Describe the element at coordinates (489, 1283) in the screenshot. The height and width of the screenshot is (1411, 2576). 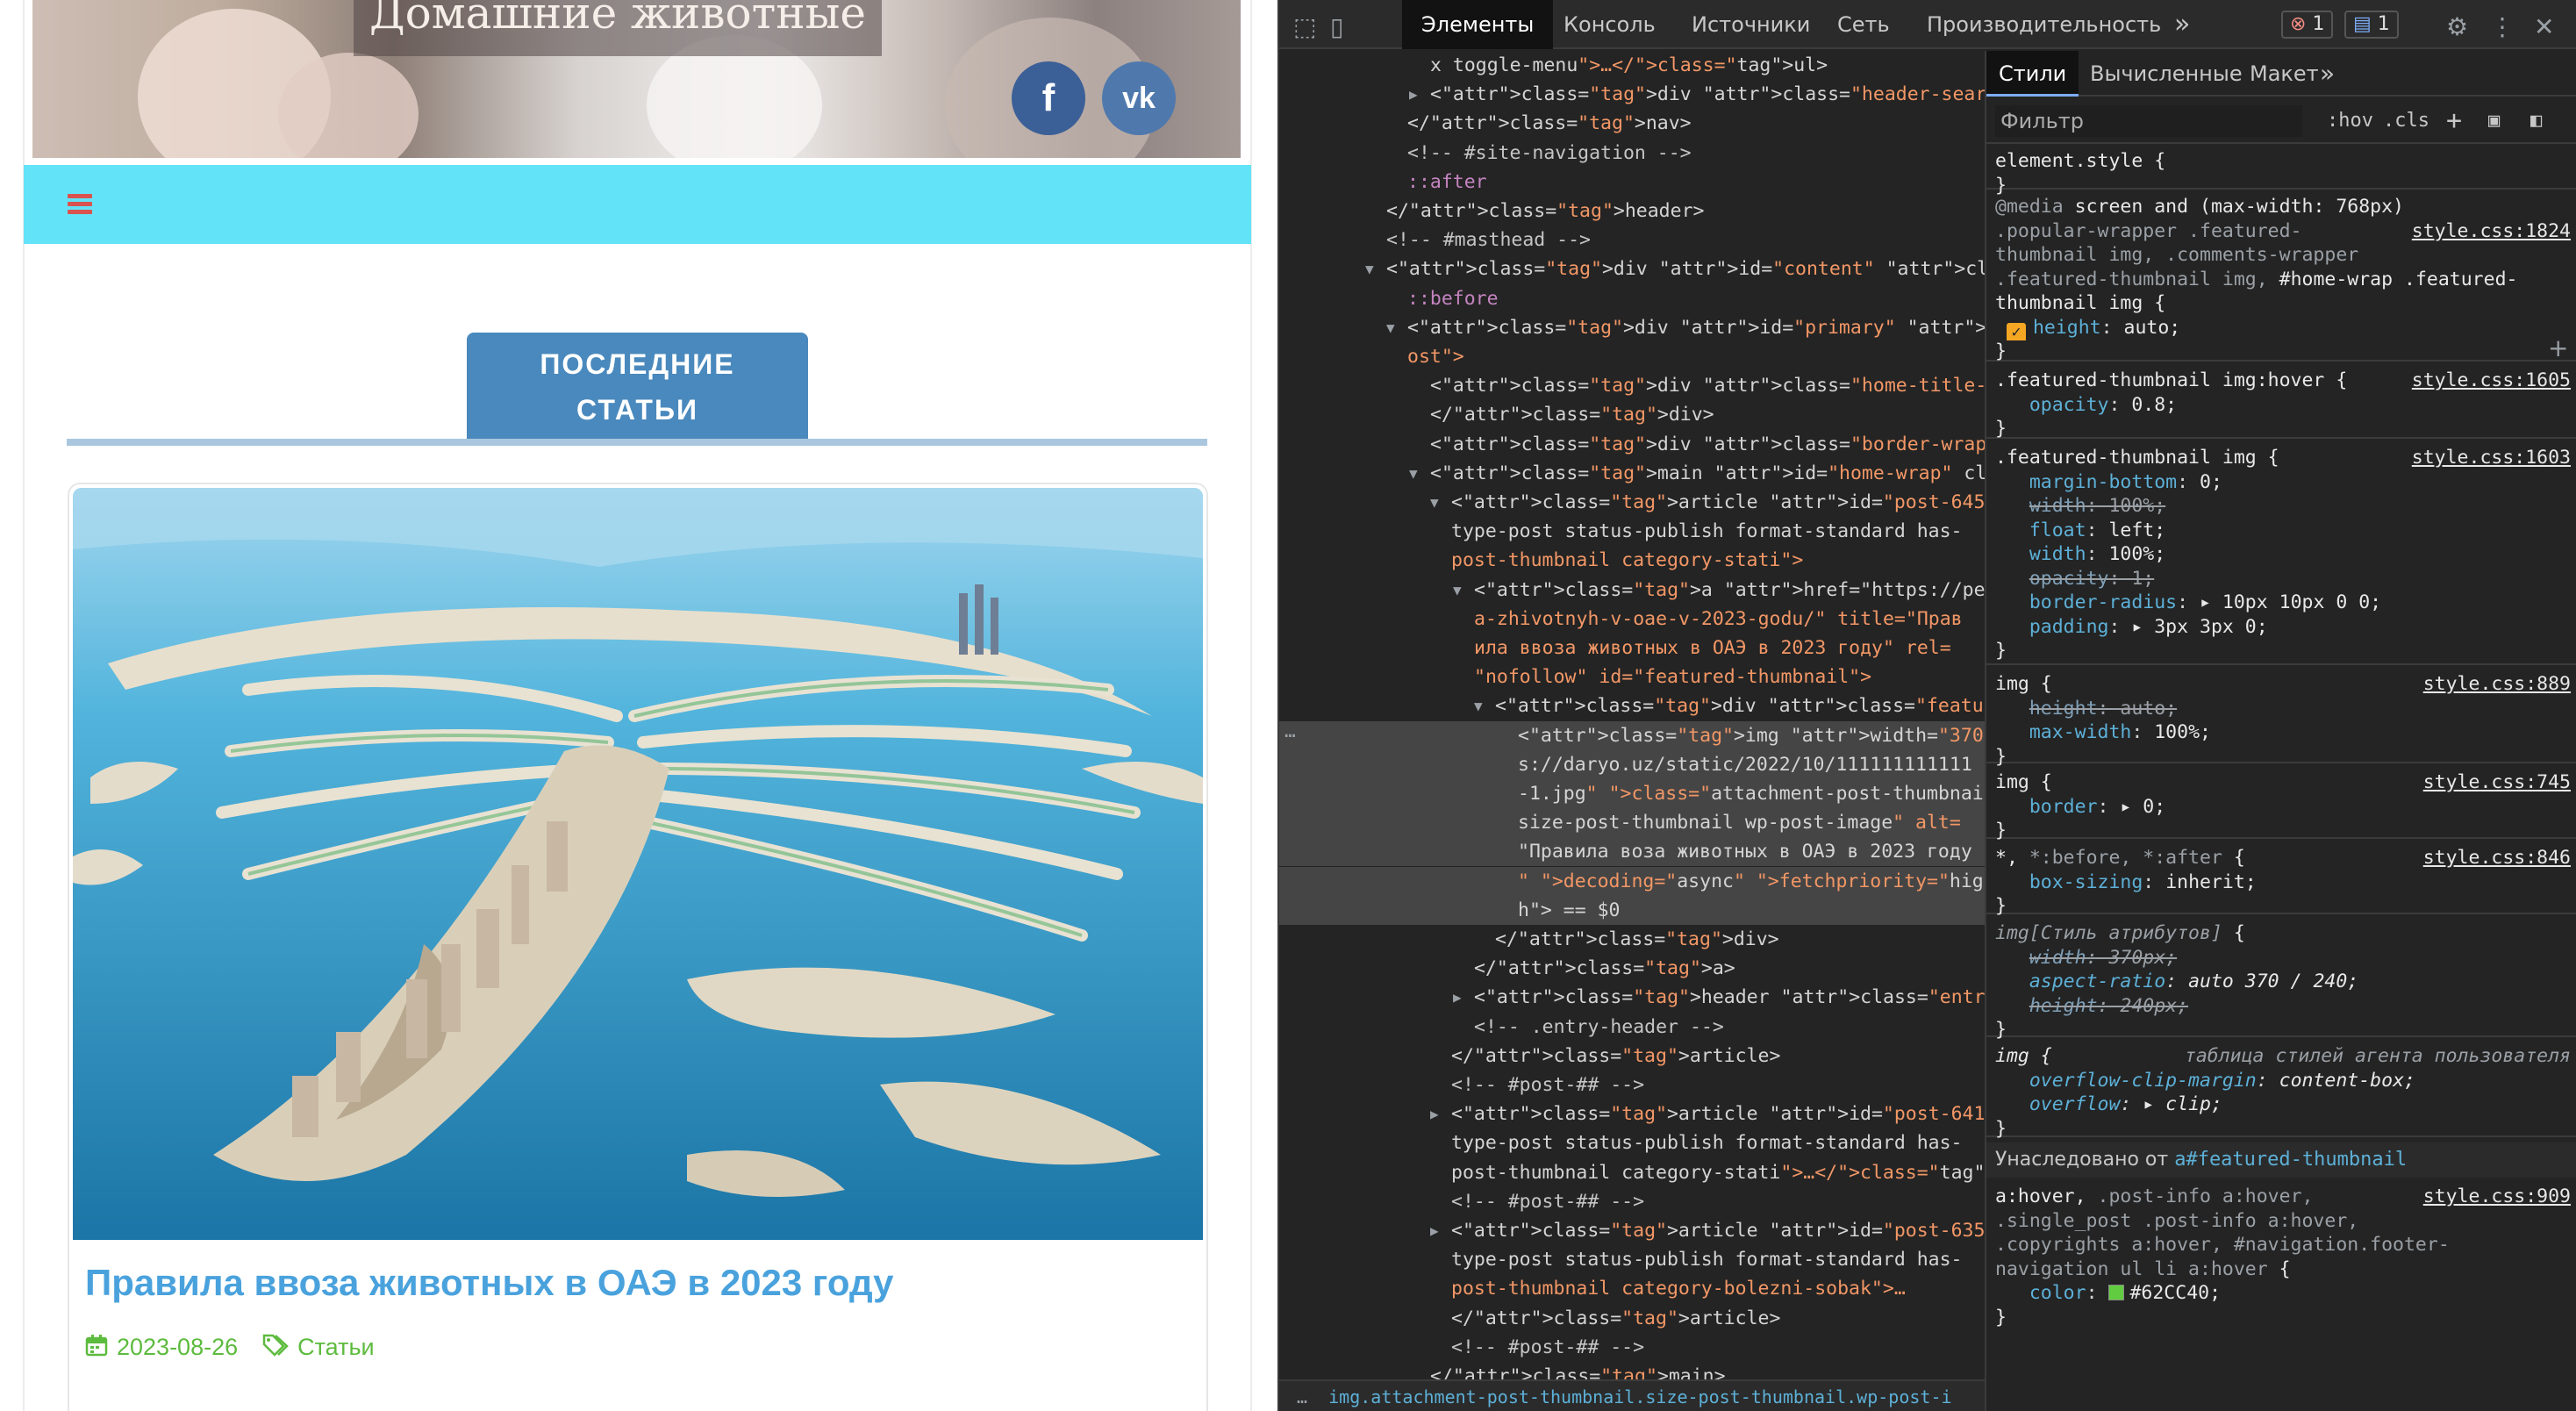
I see `post-title-link: Правила ввоза животных в ОАЭ в 2023 году` at that location.